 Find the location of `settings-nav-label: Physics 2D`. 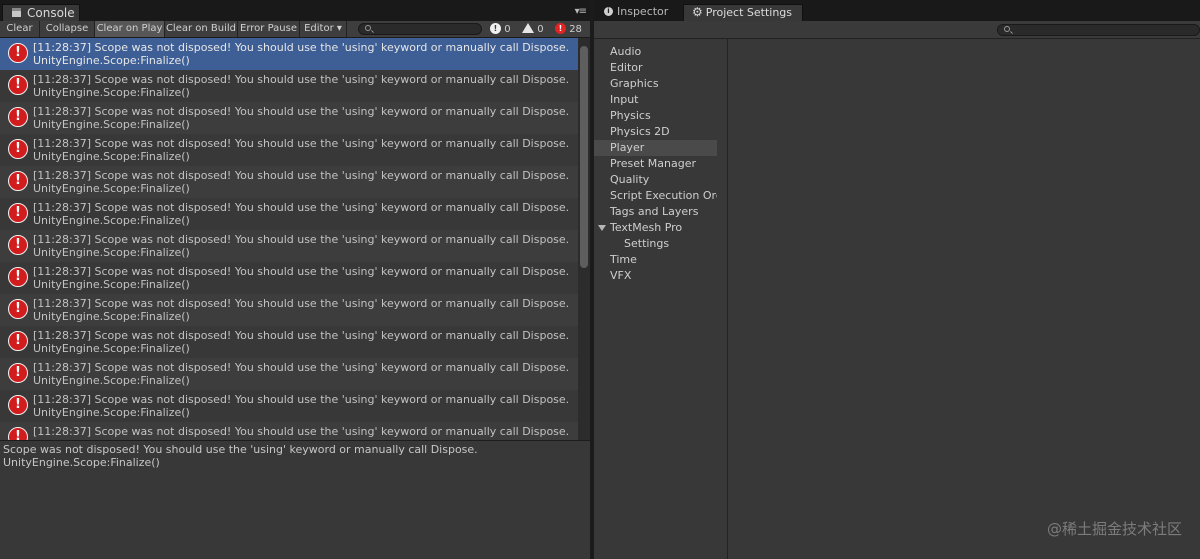

settings-nav-label: Physics 2D is located at coordinates (640, 131).